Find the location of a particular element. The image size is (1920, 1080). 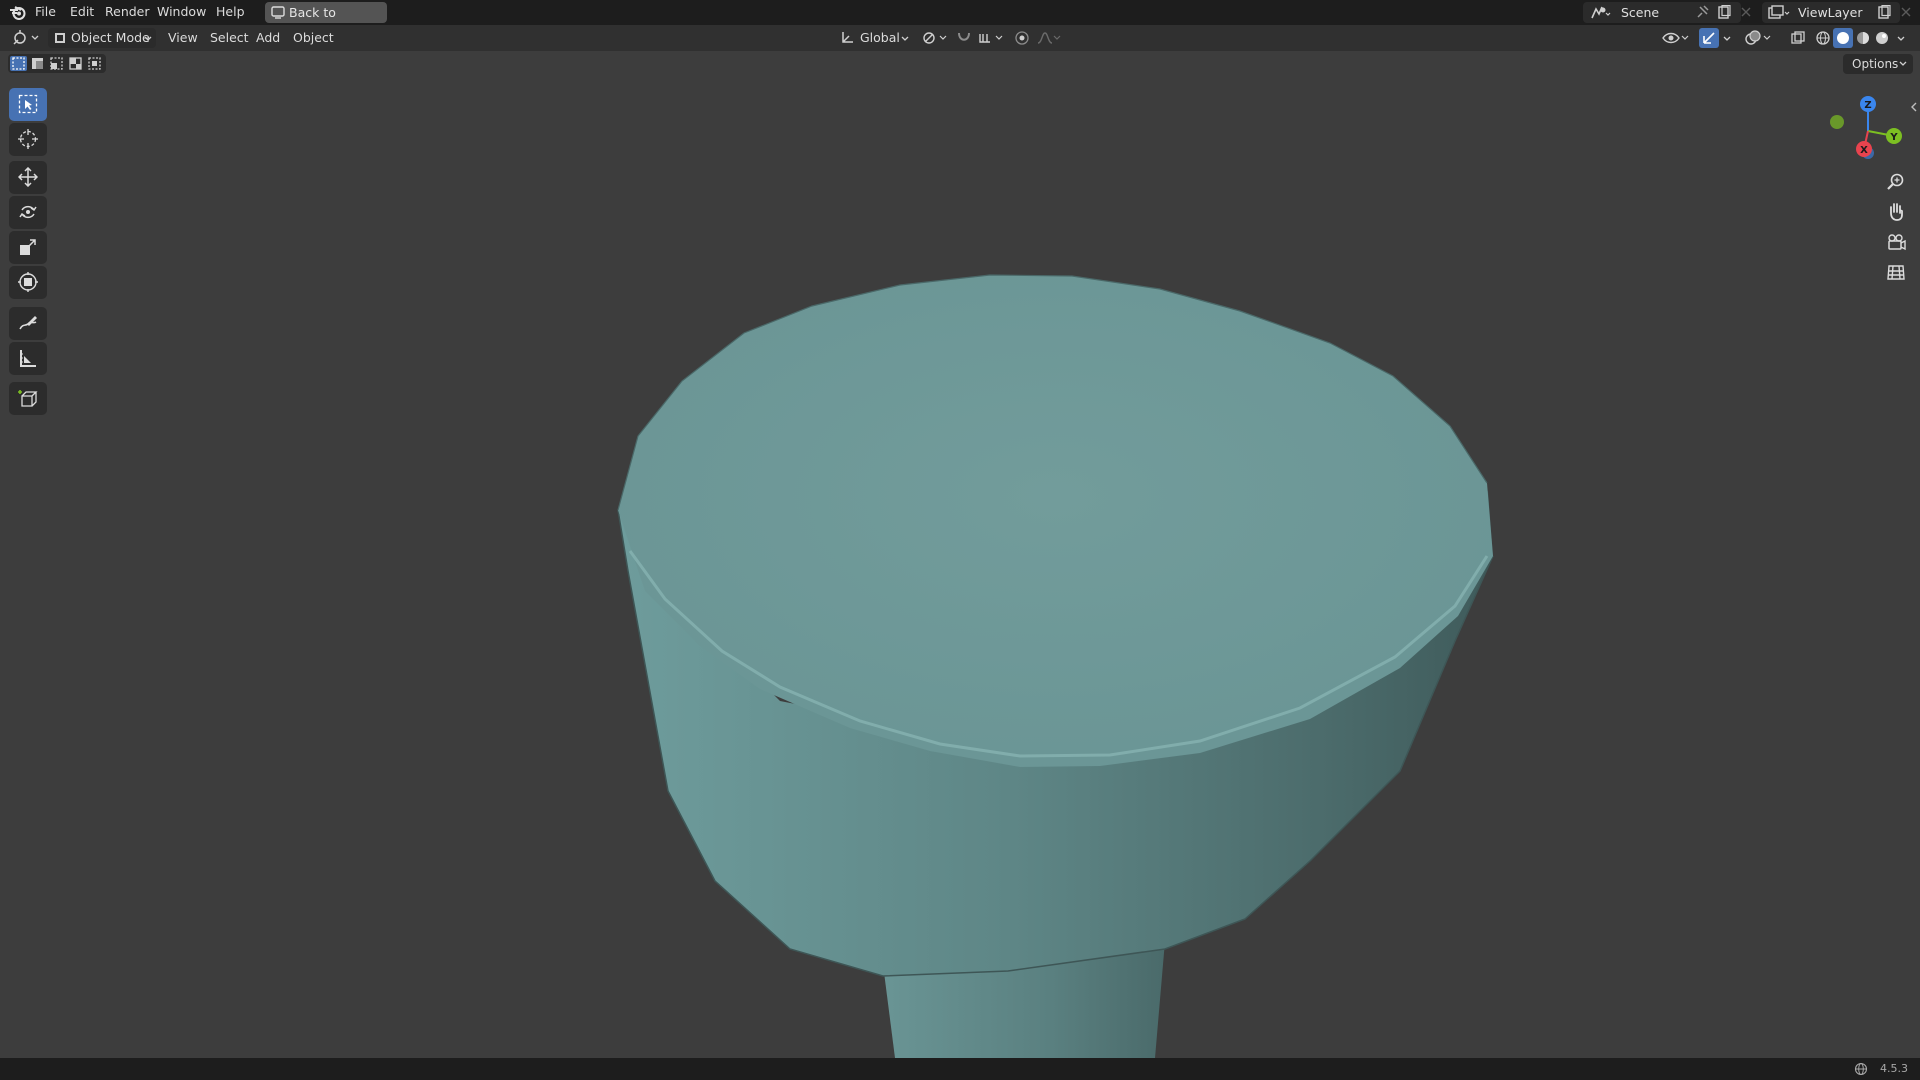

object-mode-icon is located at coordinates (60, 40).